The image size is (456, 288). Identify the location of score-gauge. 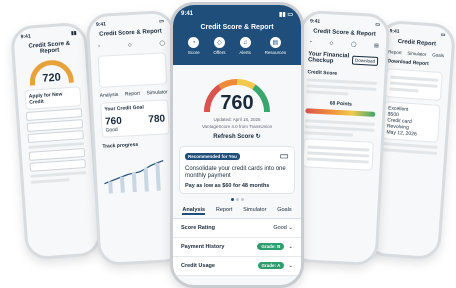
(51, 72).